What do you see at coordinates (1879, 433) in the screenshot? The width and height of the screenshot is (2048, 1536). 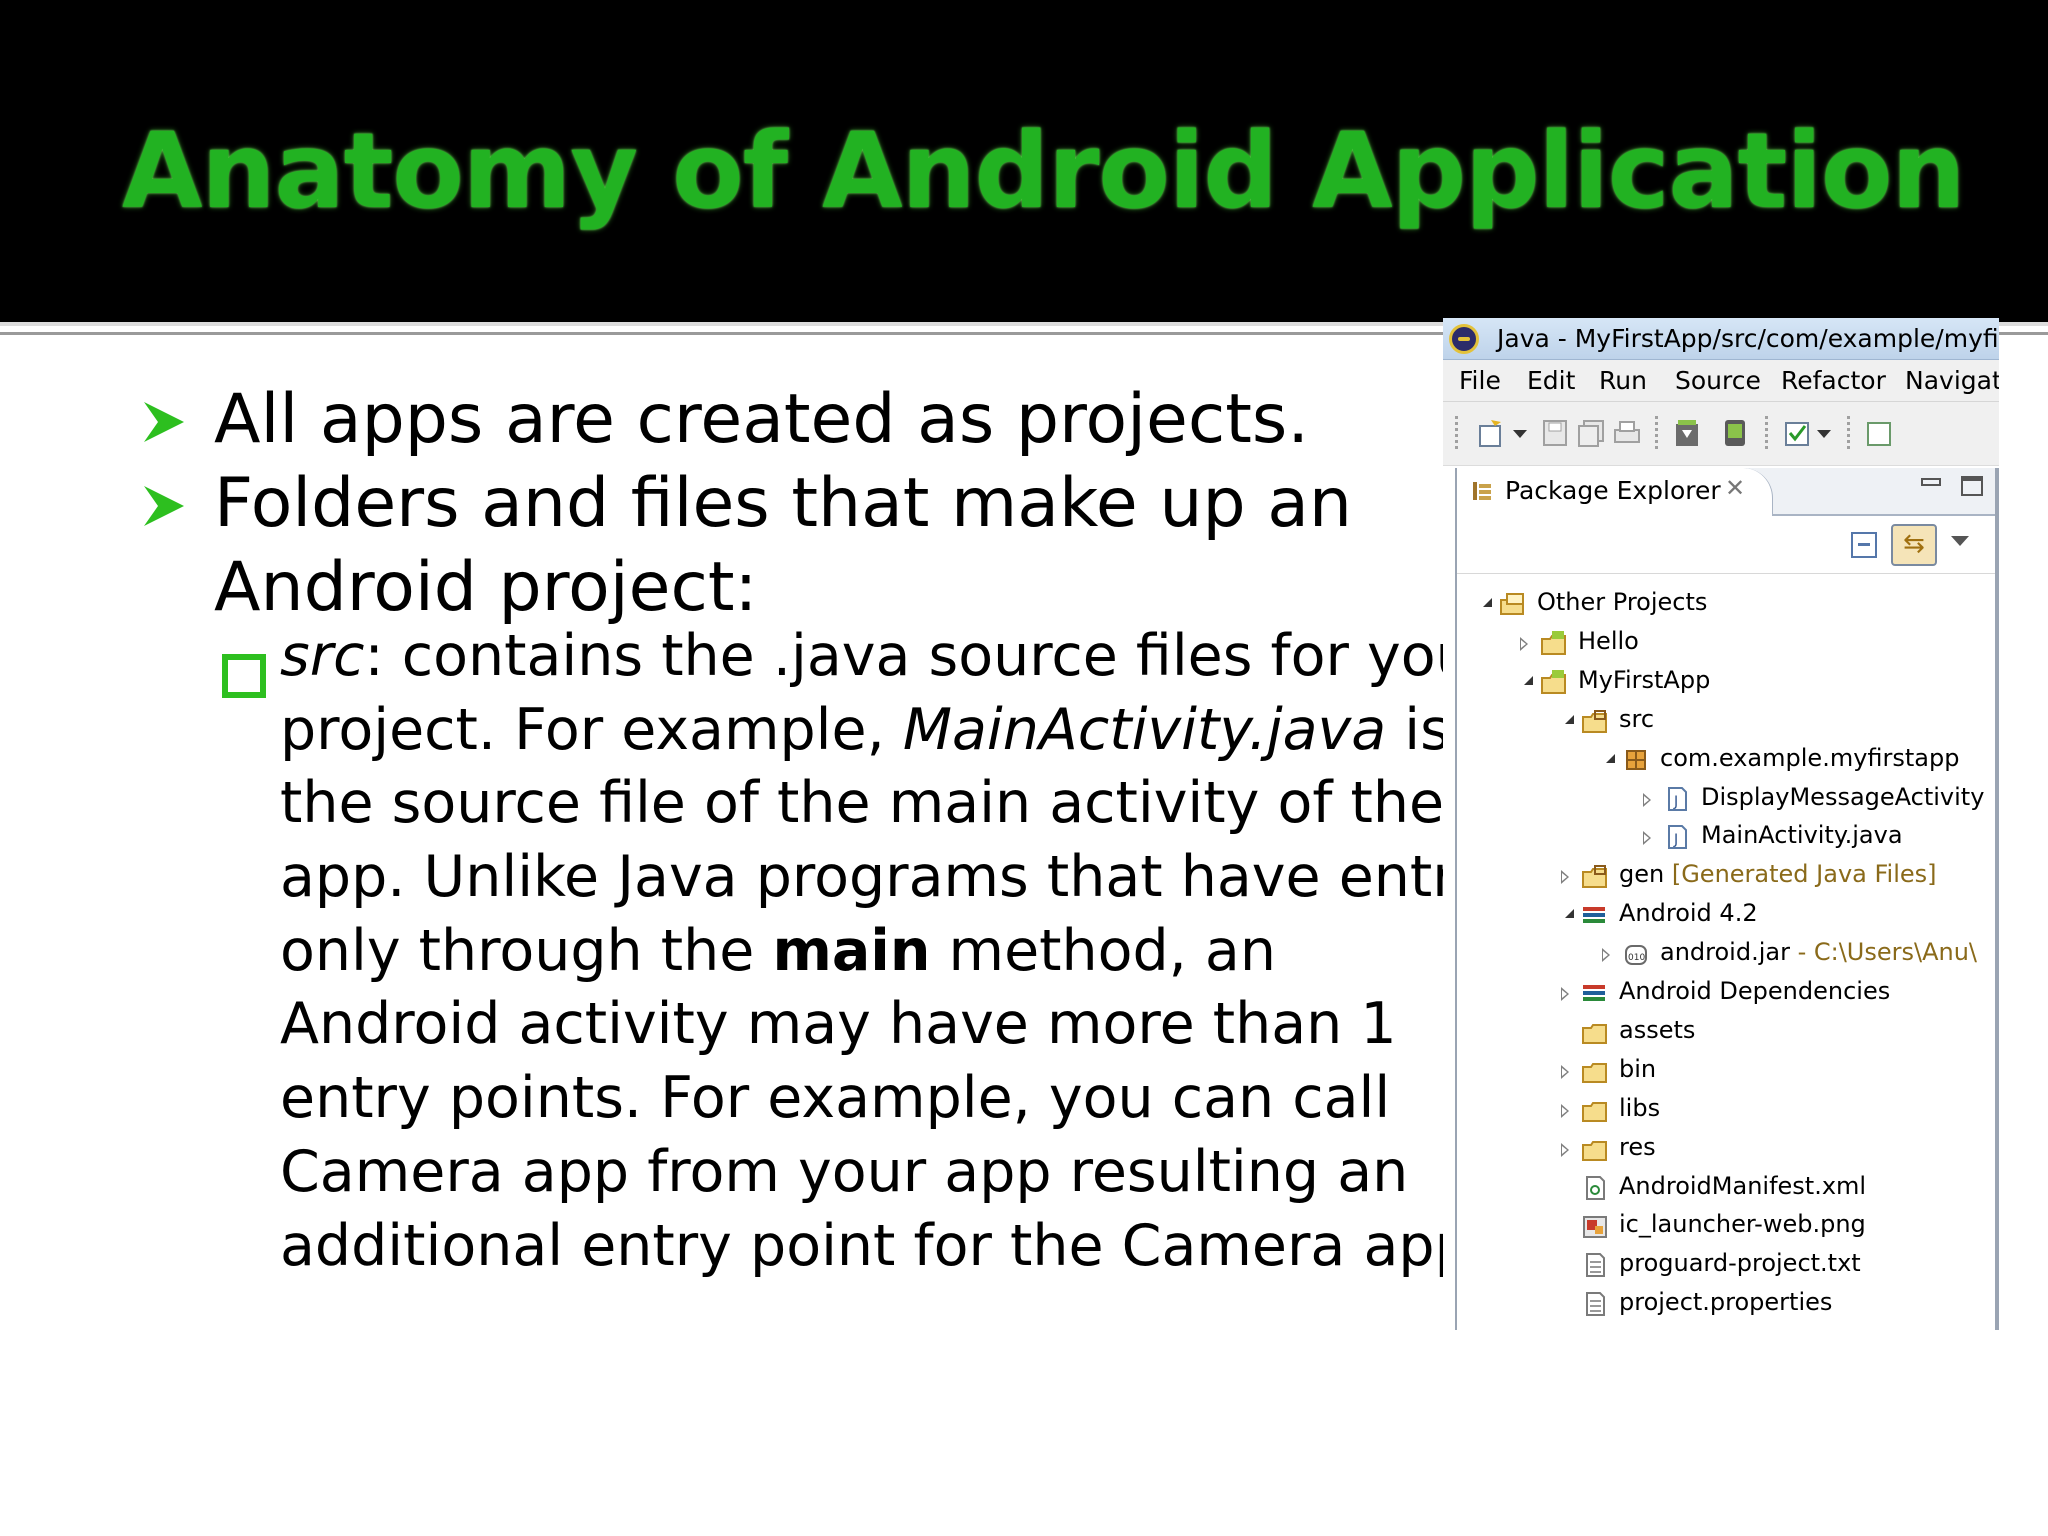 I see `open-type-icon` at bounding box center [1879, 433].